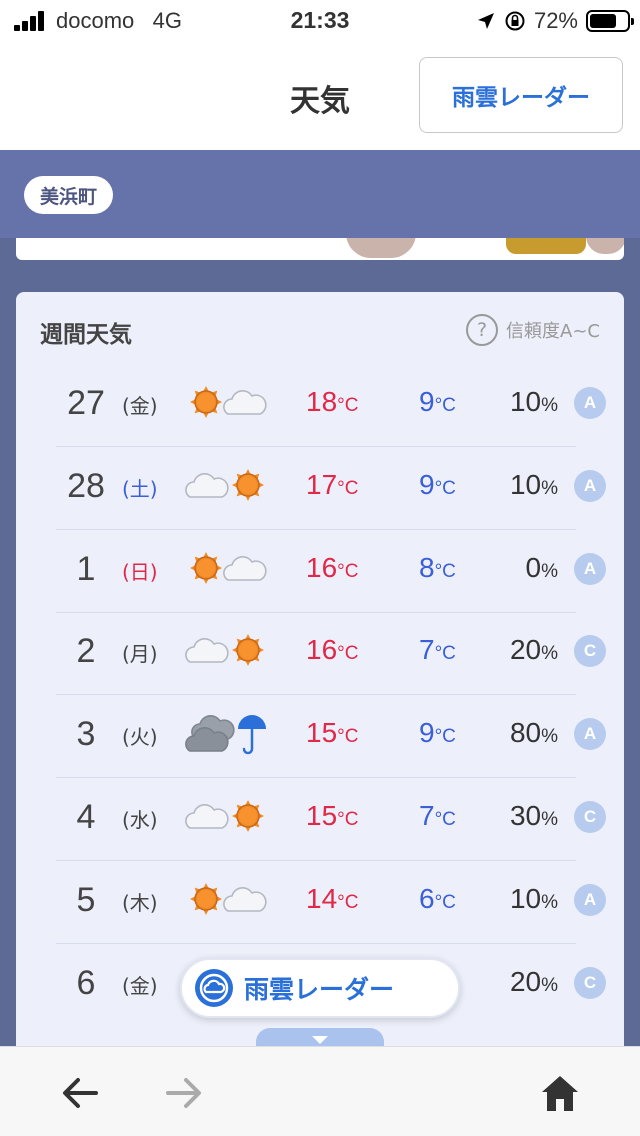 The width and height of the screenshot is (640, 1136). Describe the element at coordinates (320, 1091) in the screenshot. I see `browser-bottom-bar` at that location.